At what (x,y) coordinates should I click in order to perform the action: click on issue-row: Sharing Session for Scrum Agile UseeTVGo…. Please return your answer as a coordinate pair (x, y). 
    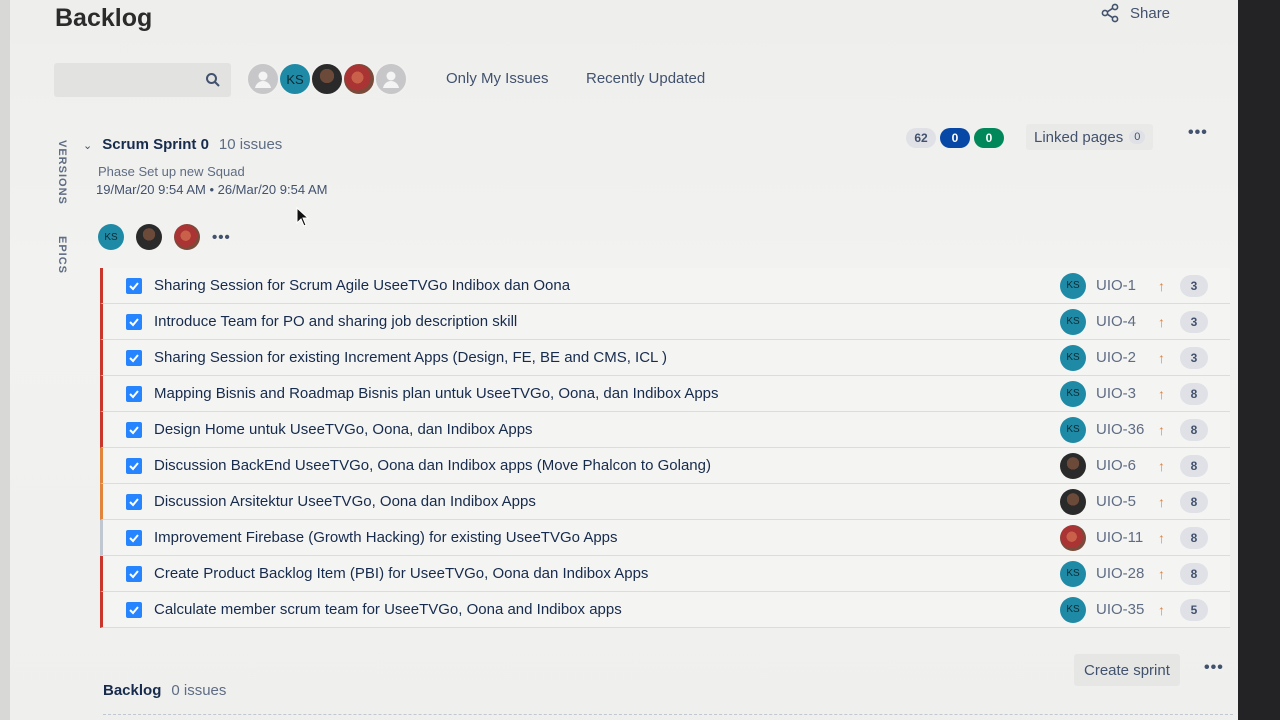
    Looking at the image, I should click on (665, 286).